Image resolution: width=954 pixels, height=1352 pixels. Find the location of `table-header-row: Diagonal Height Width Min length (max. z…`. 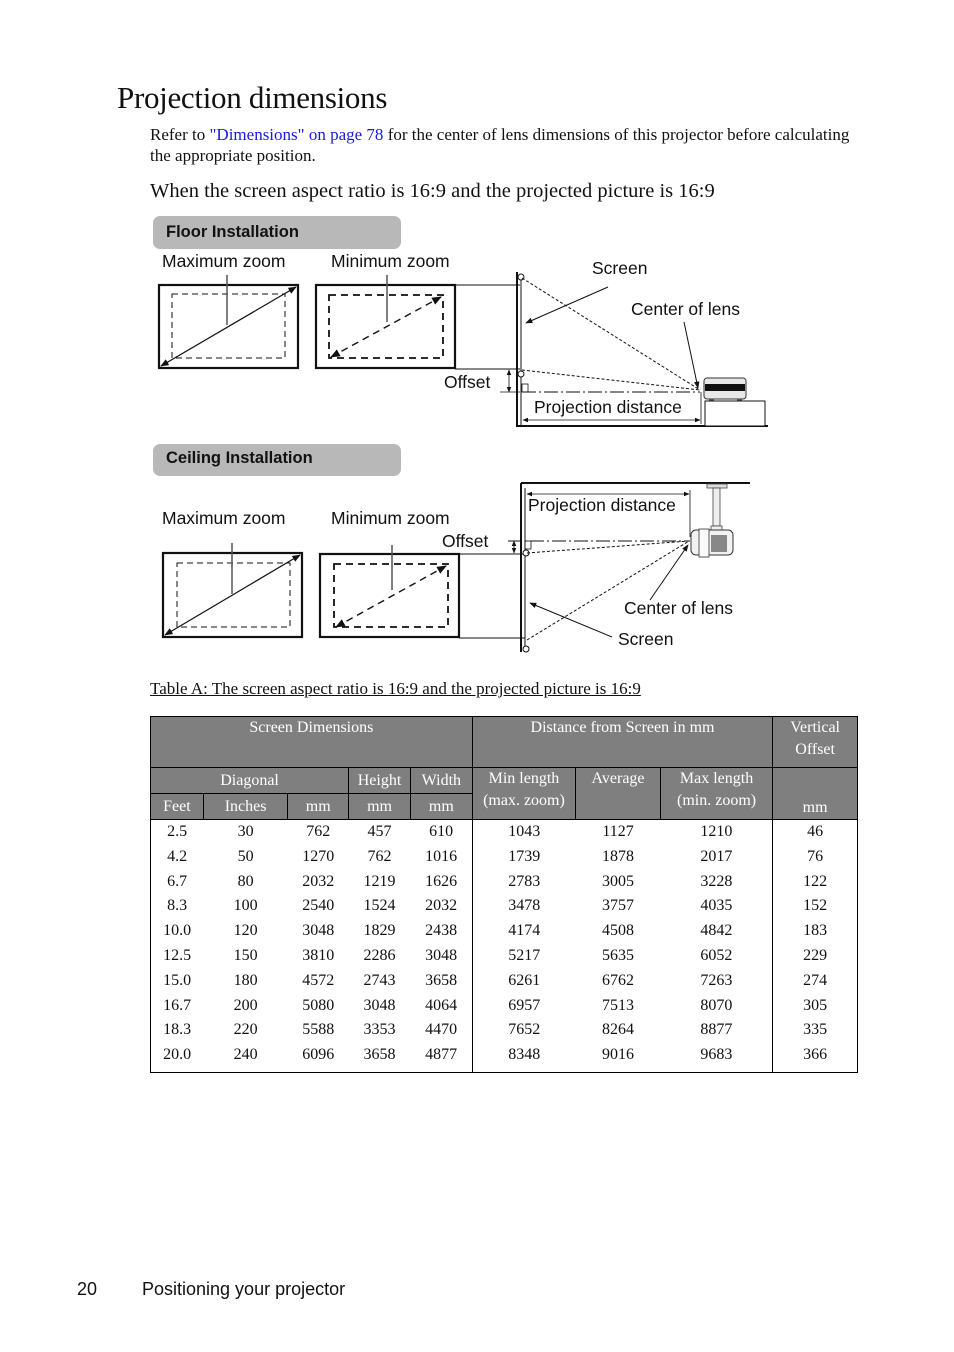

table-header-row: Diagonal Height Width Min length (max. z… is located at coordinates (503, 793).